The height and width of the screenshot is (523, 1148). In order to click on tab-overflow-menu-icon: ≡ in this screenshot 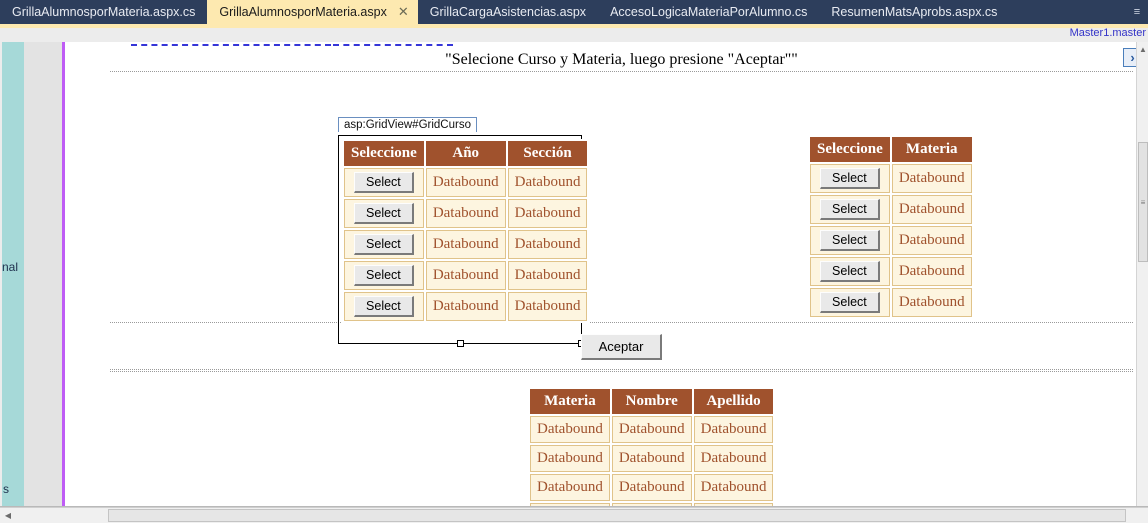, I will do `click(1137, 12)`.